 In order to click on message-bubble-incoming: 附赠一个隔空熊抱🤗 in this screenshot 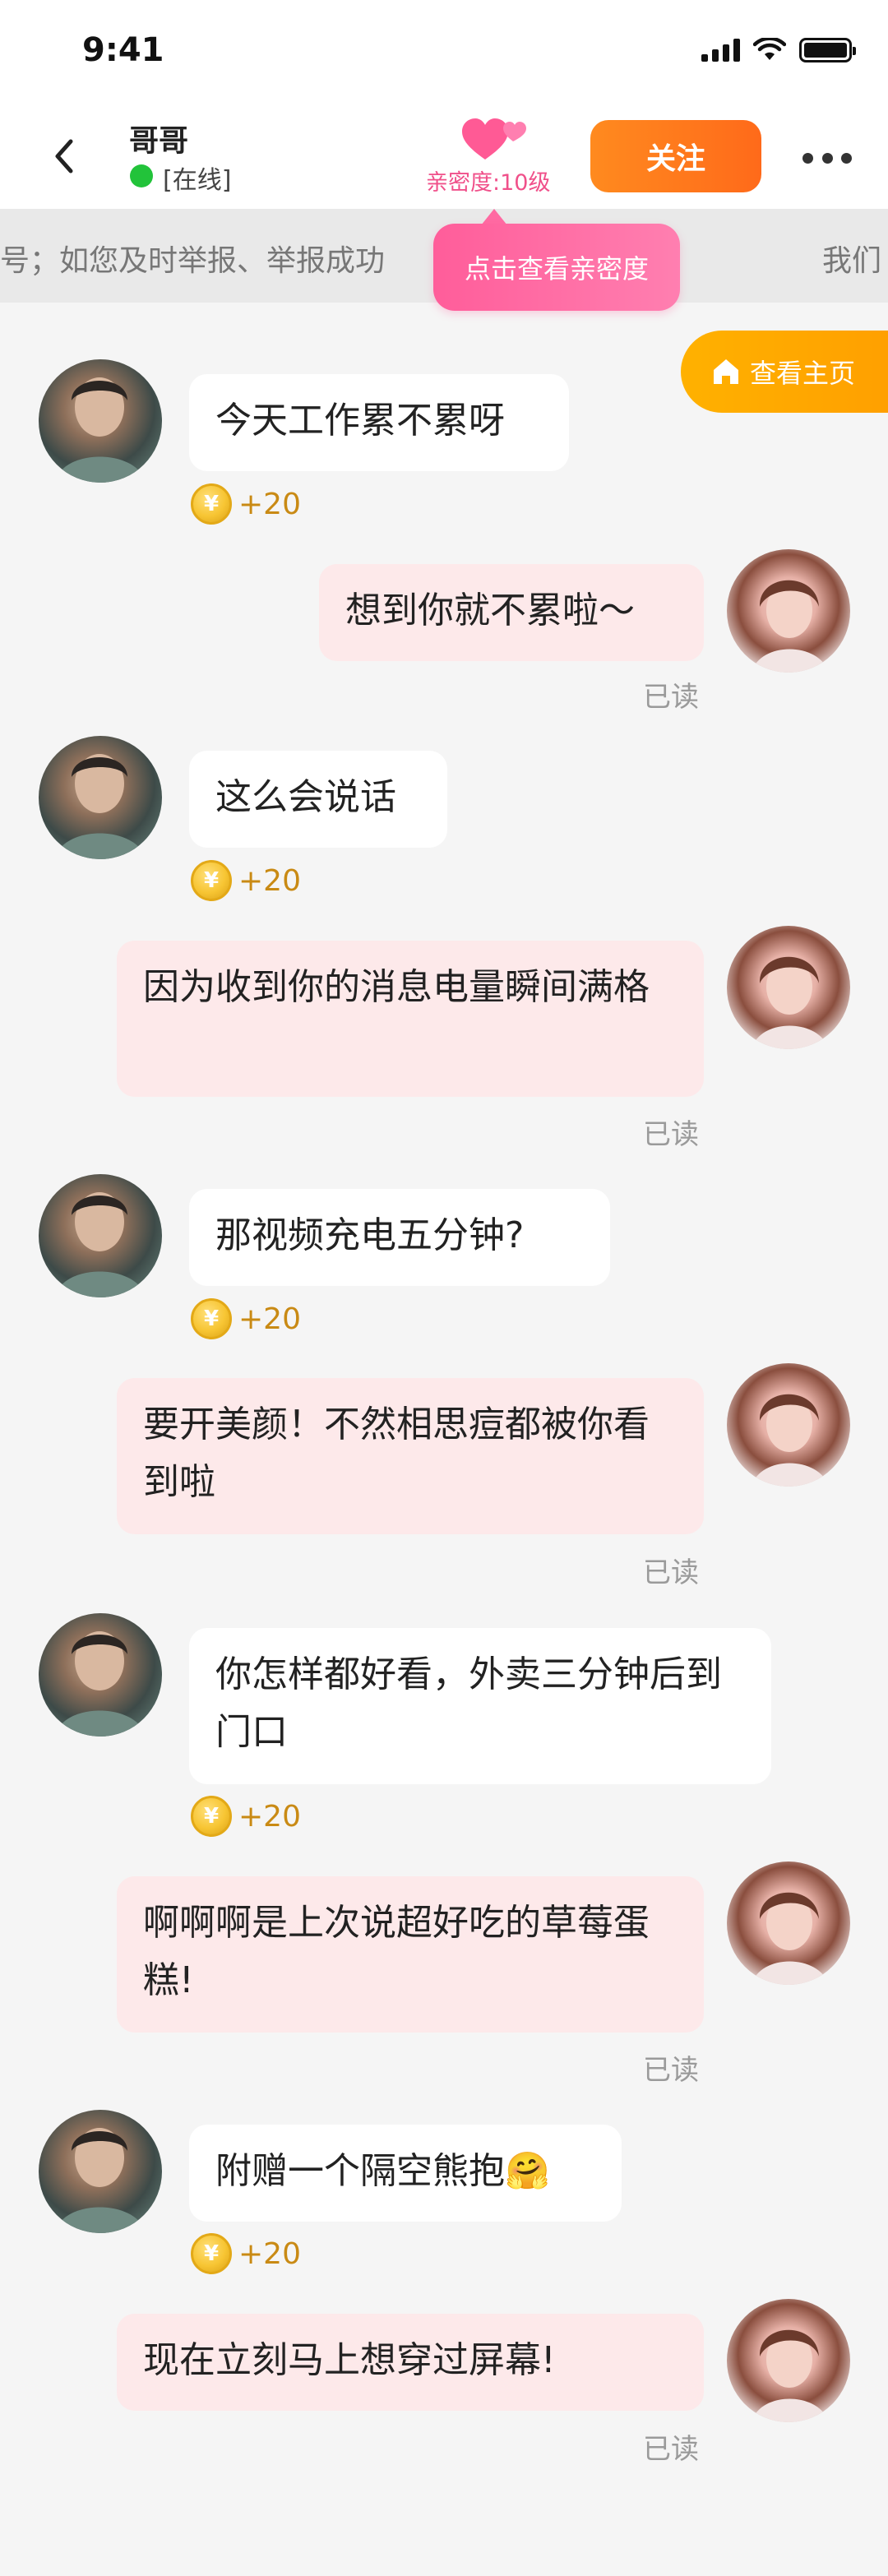, I will do `click(405, 2173)`.